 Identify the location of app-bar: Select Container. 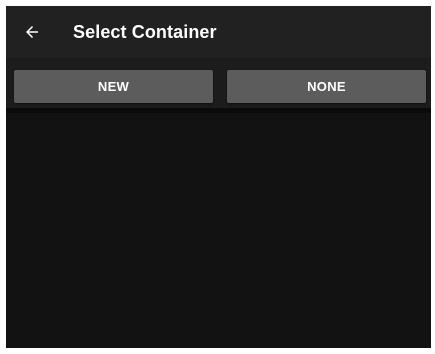
(218, 32).